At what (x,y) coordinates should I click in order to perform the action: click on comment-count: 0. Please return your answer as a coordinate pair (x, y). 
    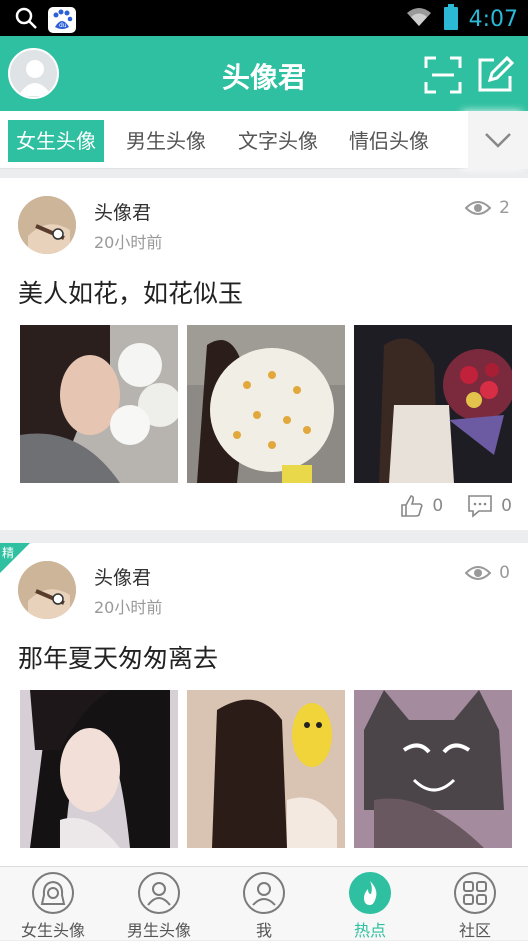
    Looking at the image, I should click on (506, 506).